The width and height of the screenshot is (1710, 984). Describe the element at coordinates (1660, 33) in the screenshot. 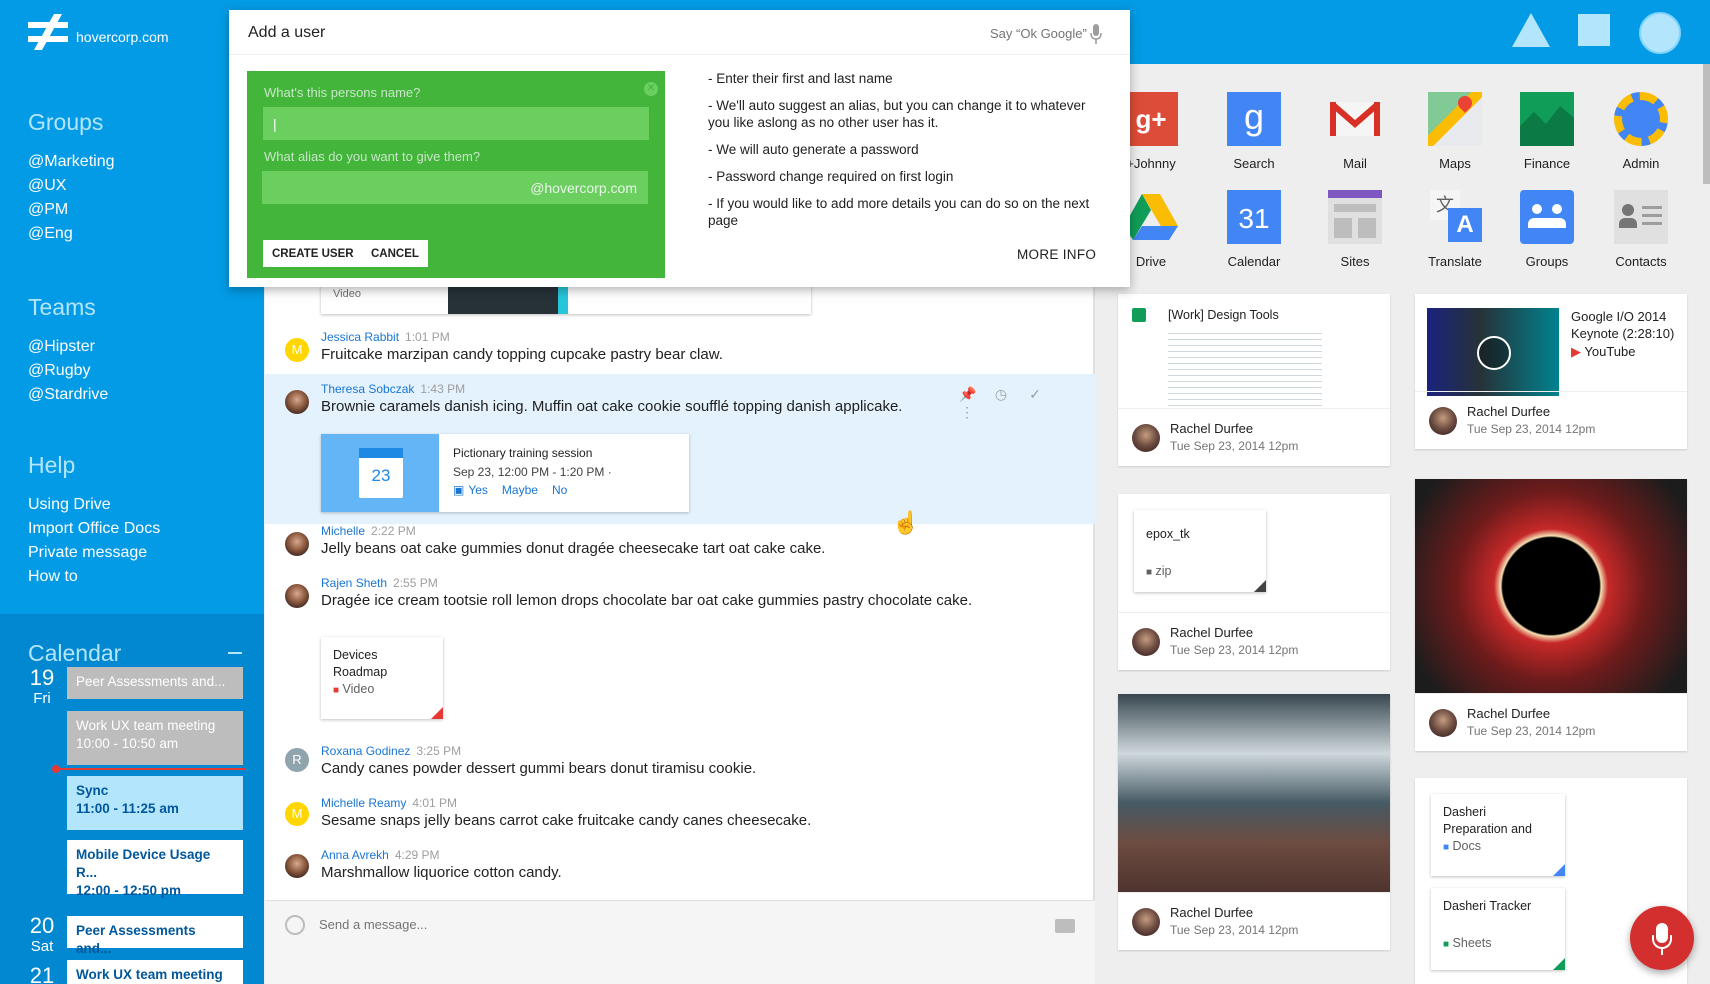

I see `circle-icon` at that location.